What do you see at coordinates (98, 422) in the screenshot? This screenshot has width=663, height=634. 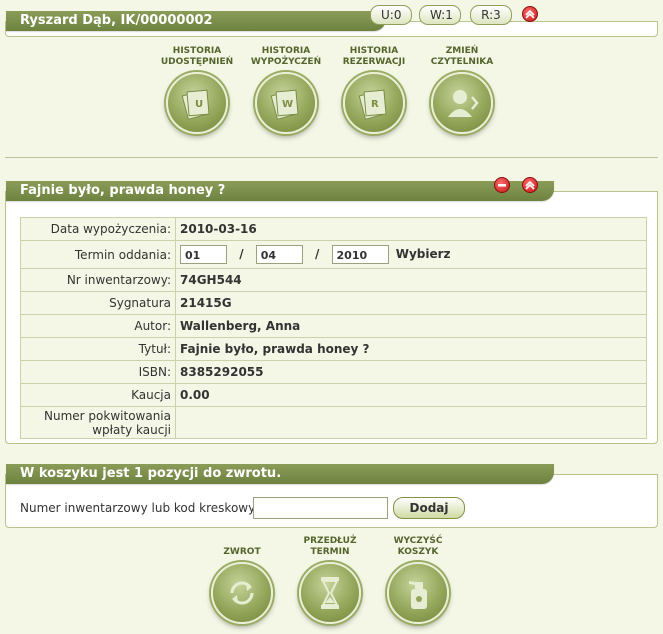 I see `receipt-label: Numer pokwitowania wpłaty kaucji` at bounding box center [98, 422].